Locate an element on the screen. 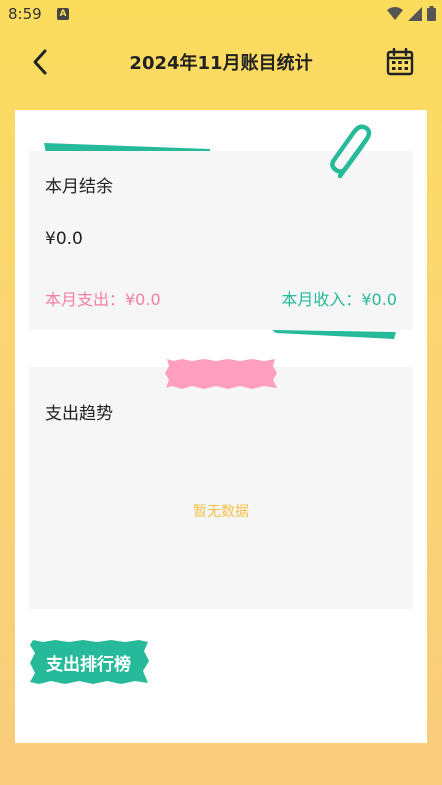 The width and height of the screenshot is (442, 785). calendar-icon is located at coordinates (400, 62).